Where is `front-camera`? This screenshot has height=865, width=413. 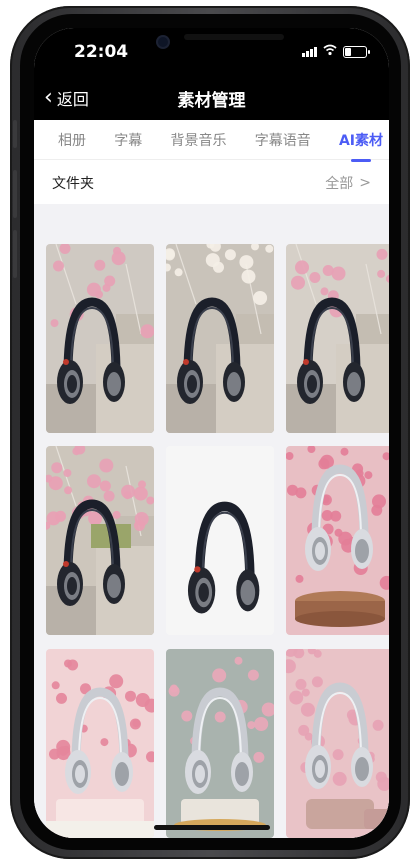 front-camera is located at coordinates (163, 42).